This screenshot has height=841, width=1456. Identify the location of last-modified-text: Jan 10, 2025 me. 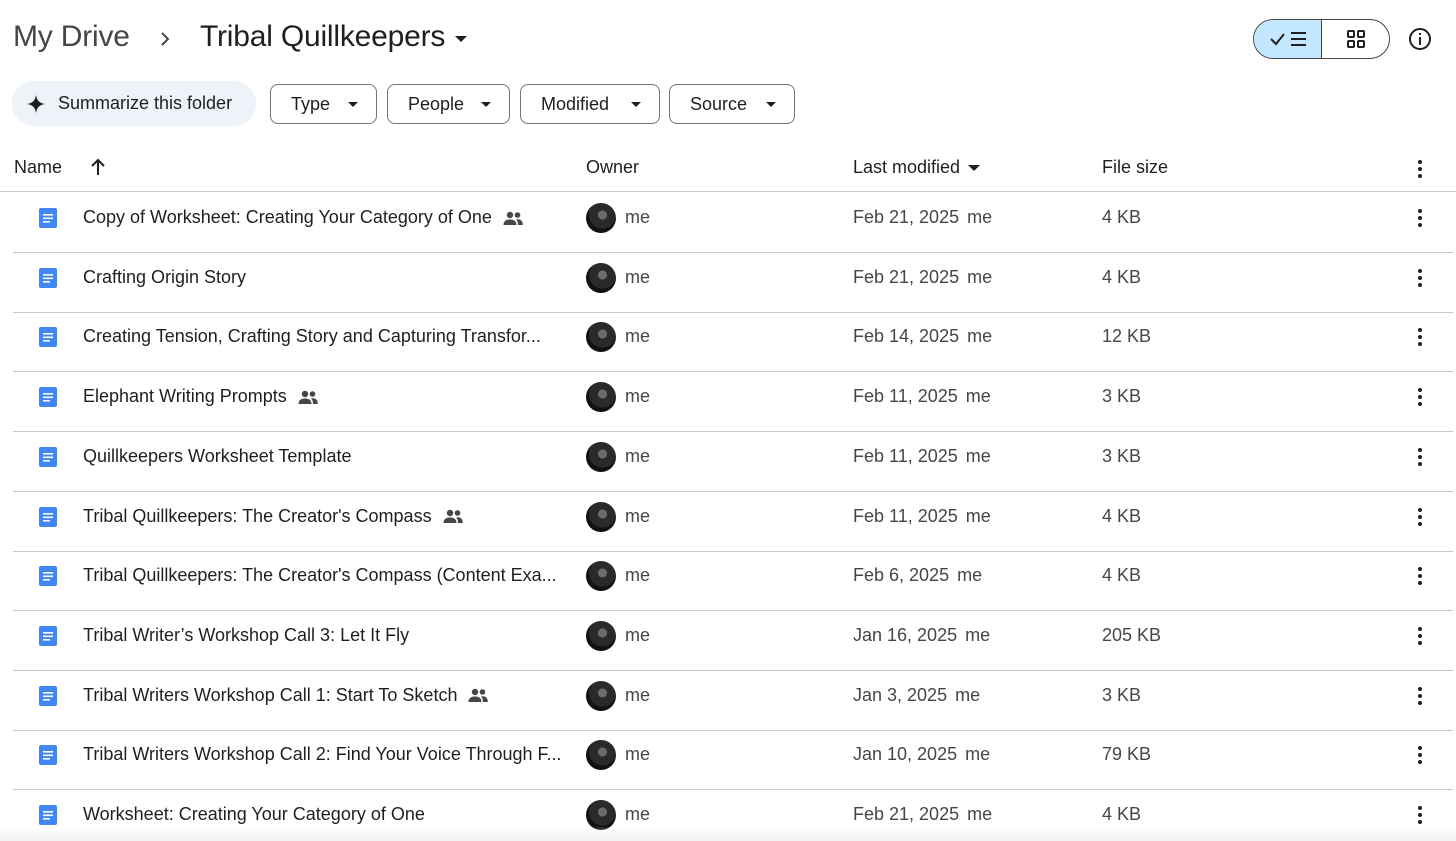
(921, 754).